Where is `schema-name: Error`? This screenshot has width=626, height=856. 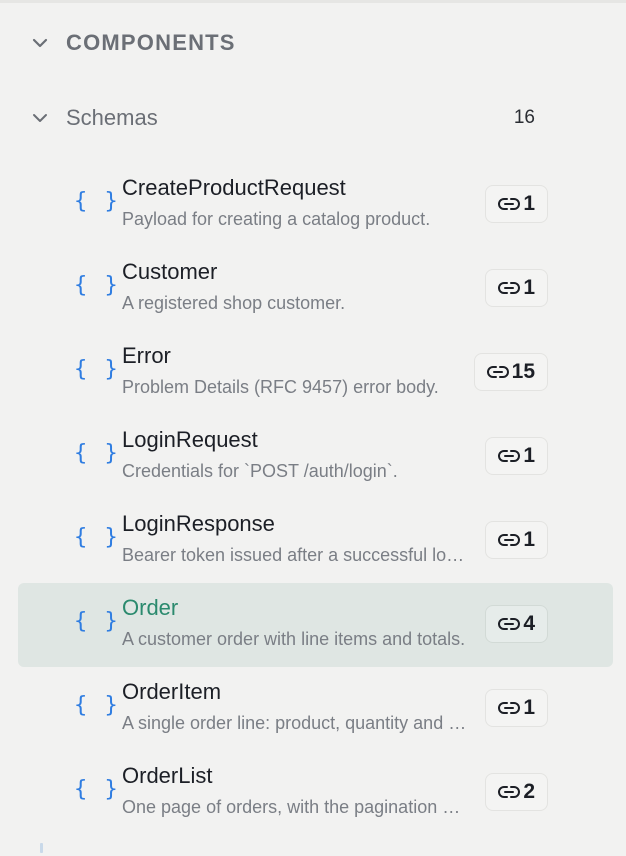 schema-name: Error is located at coordinates (146, 355).